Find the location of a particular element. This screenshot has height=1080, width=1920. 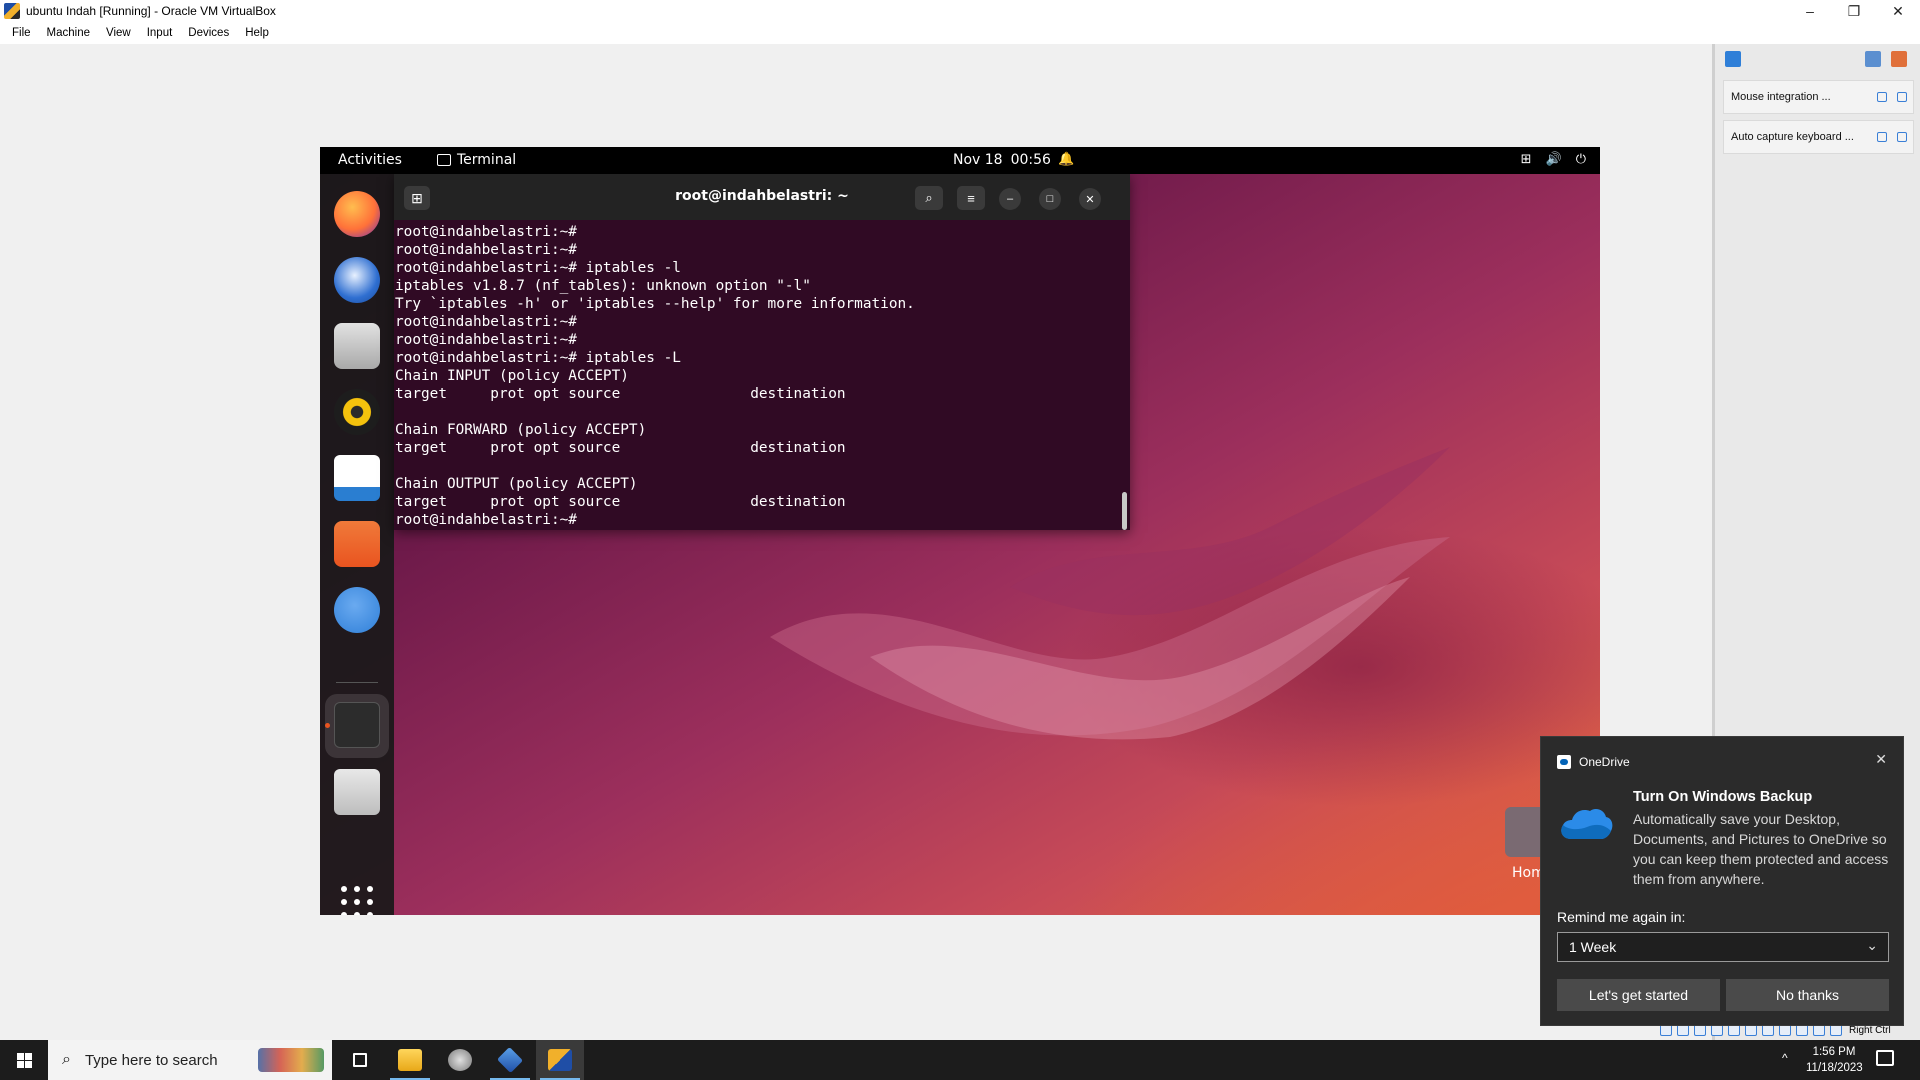

restore-button: ❐ is located at coordinates (1854, 11).